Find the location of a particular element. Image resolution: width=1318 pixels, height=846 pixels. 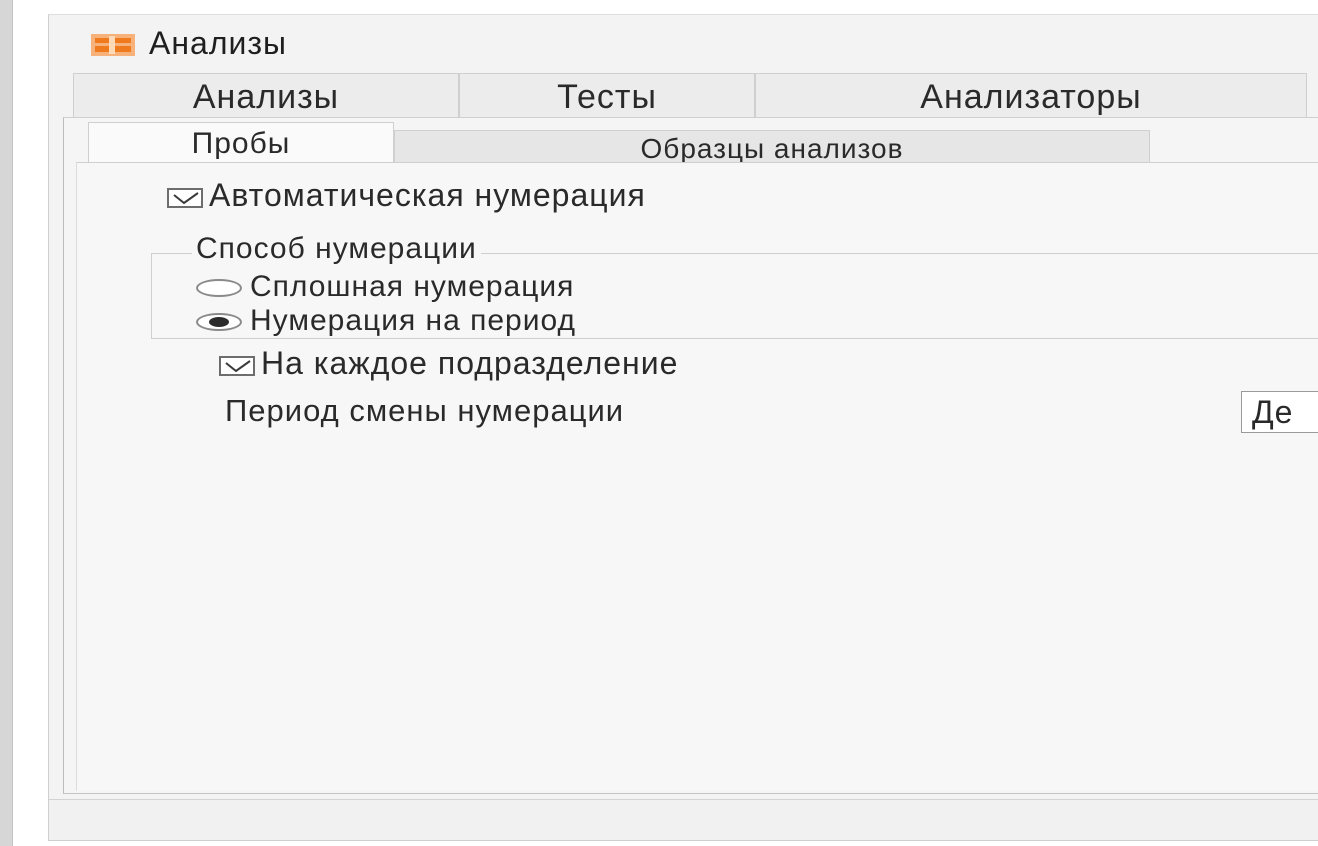

period-change-label: Период смены нумерации is located at coordinates (425, 410).